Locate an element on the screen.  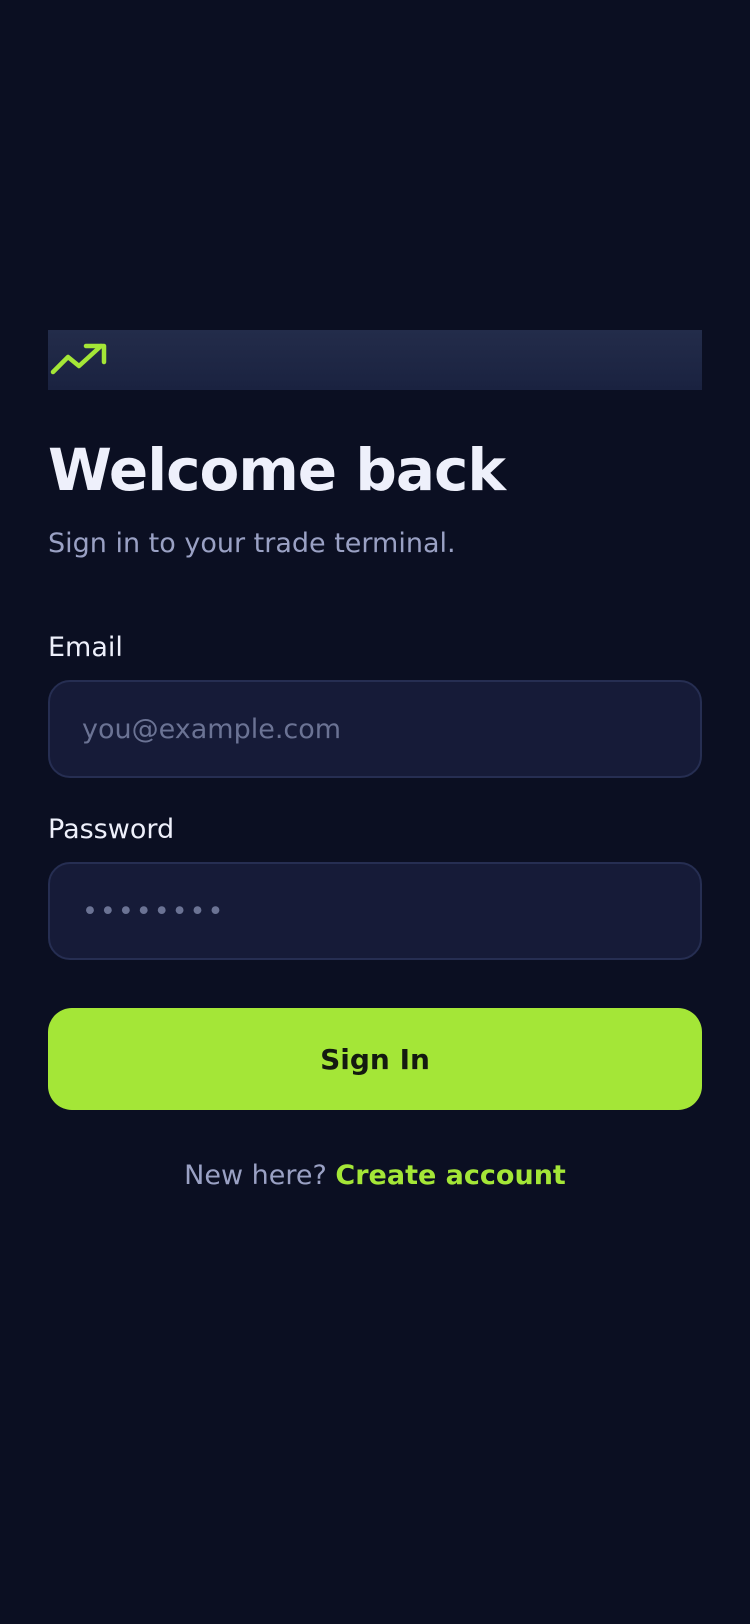
sign-in-button: Sign In is located at coordinates (375, 1059).